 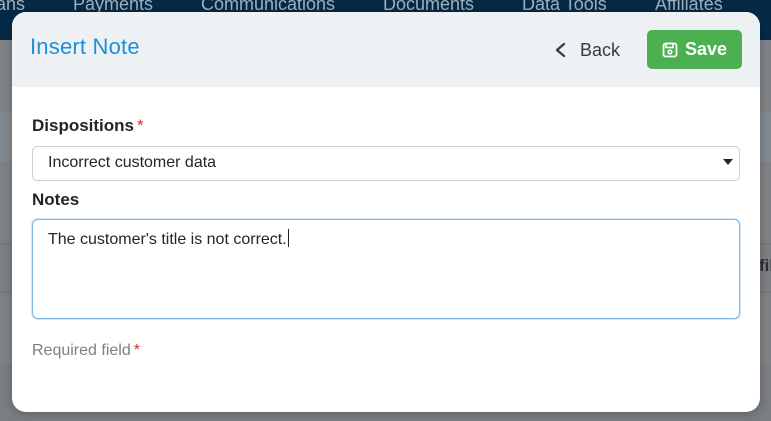 What do you see at coordinates (728, 162) in the screenshot?
I see `caret-down-icon` at bounding box center [728, 162].